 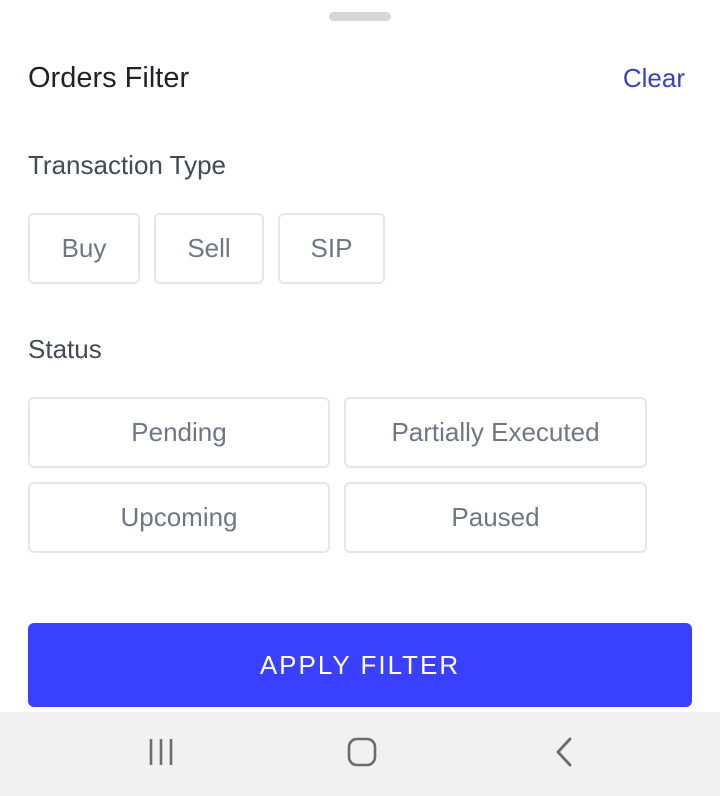 What do you see at coordinates (209, 248) in the screenshot?
I see `transaction-chip-sell: Sell` at bounding box center [209, 248].